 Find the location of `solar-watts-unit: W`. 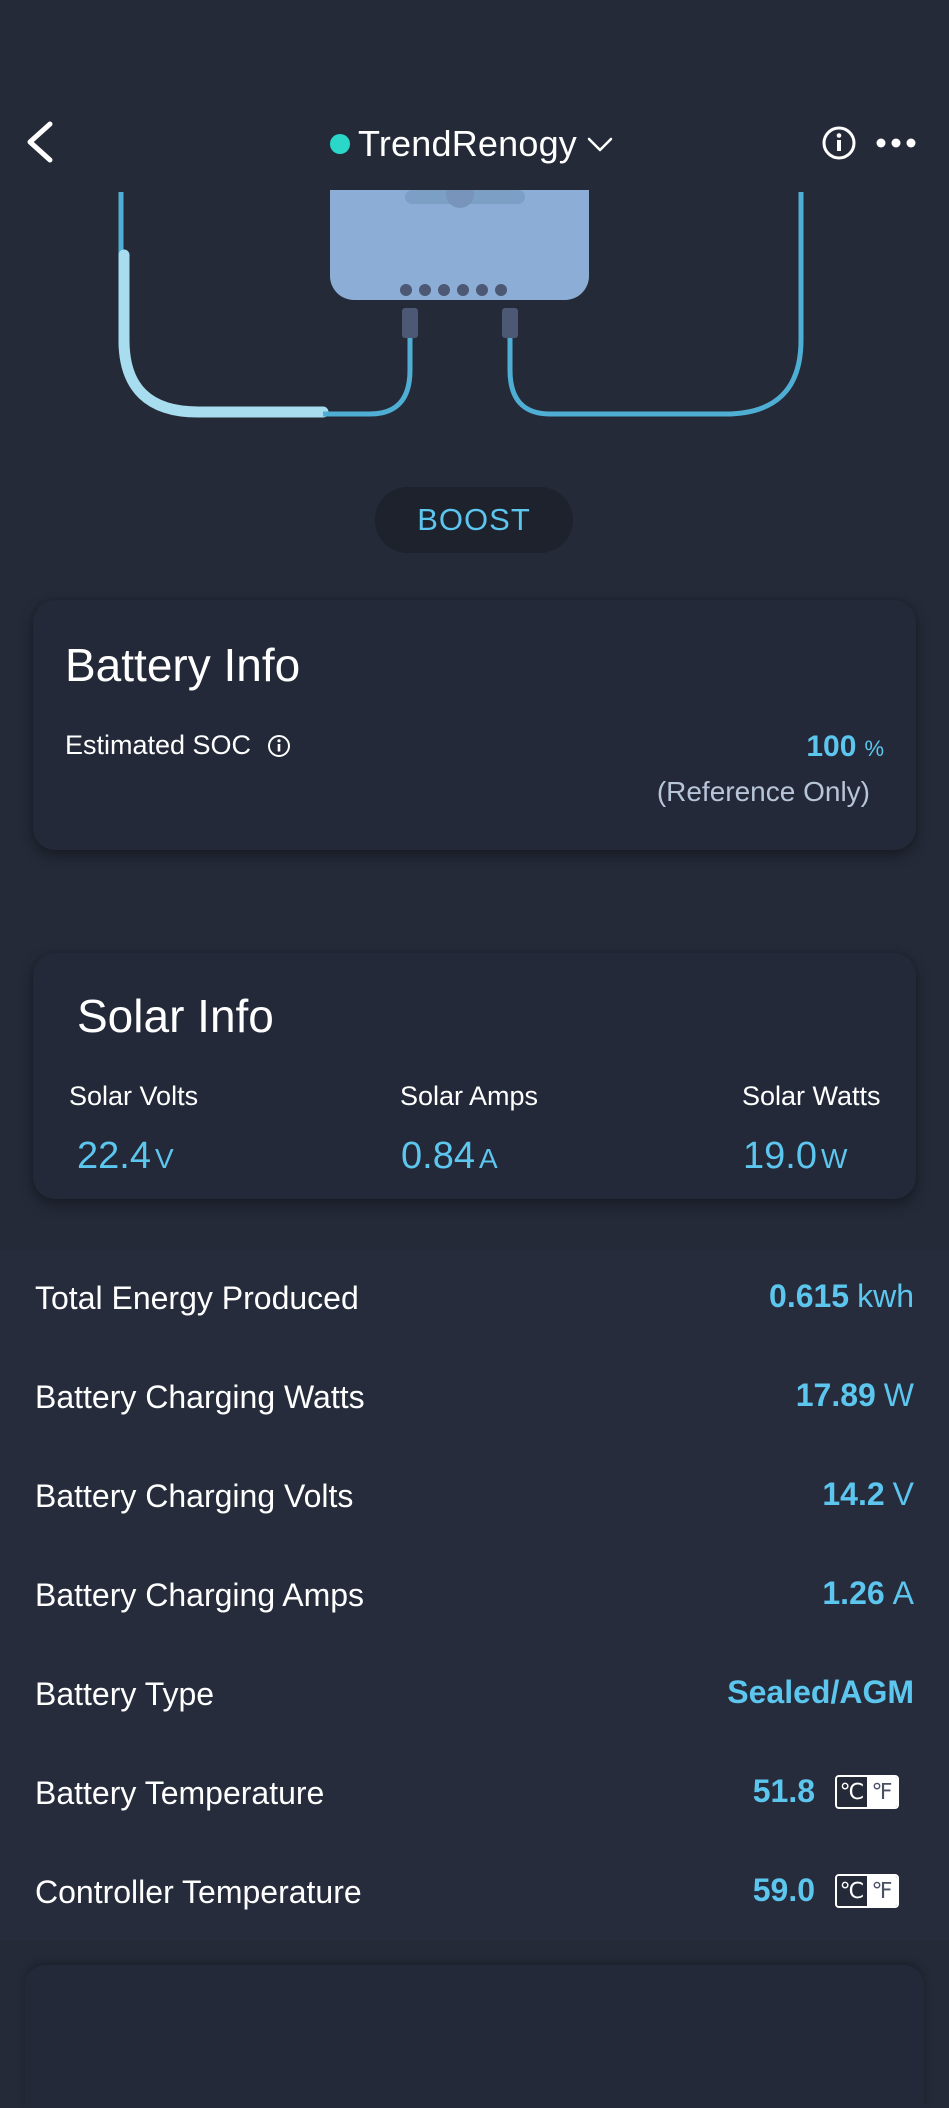

solar-watts-unit: W is located at coordinates (834, 1158).